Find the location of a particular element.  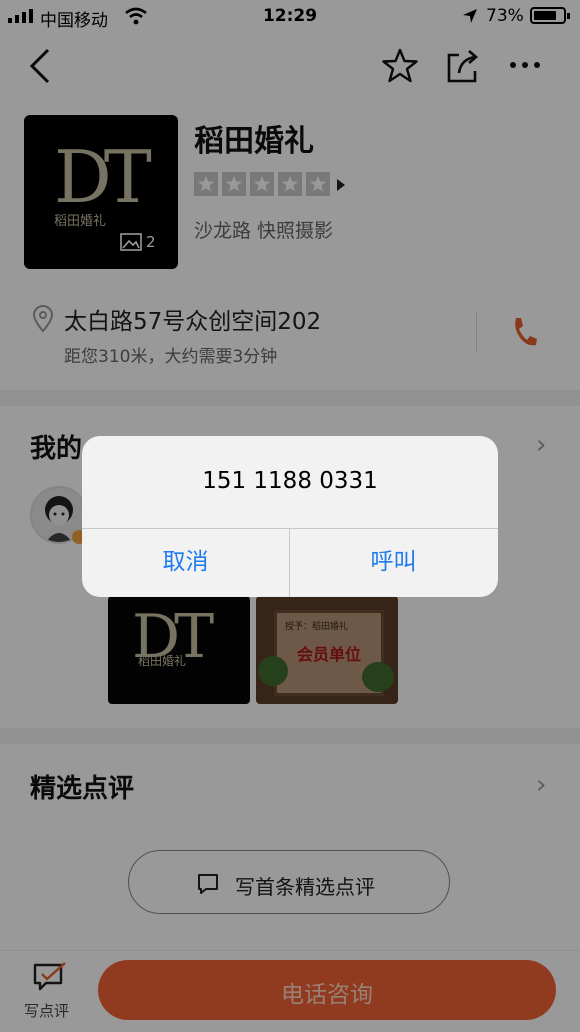

cancel-button: 取消 is located at coordinates (185, 562).